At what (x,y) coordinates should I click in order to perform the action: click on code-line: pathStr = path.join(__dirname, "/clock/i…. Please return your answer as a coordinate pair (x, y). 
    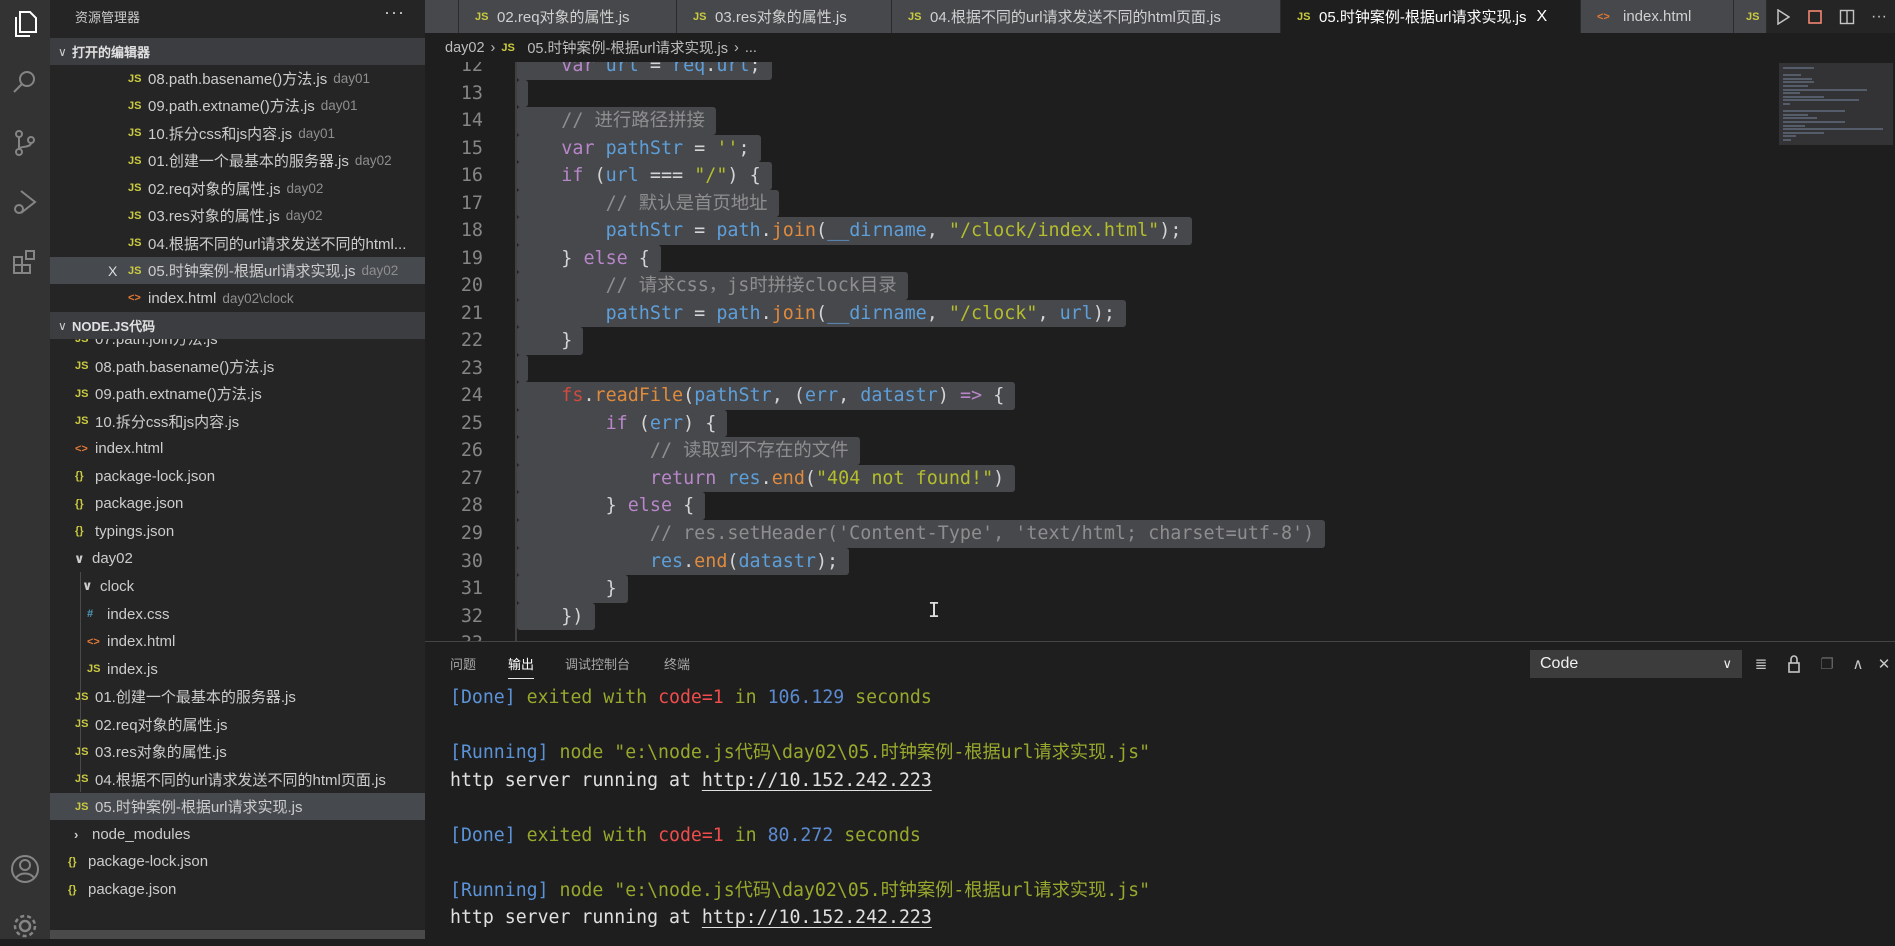
    Looking at the image, I should click on (855, 231).